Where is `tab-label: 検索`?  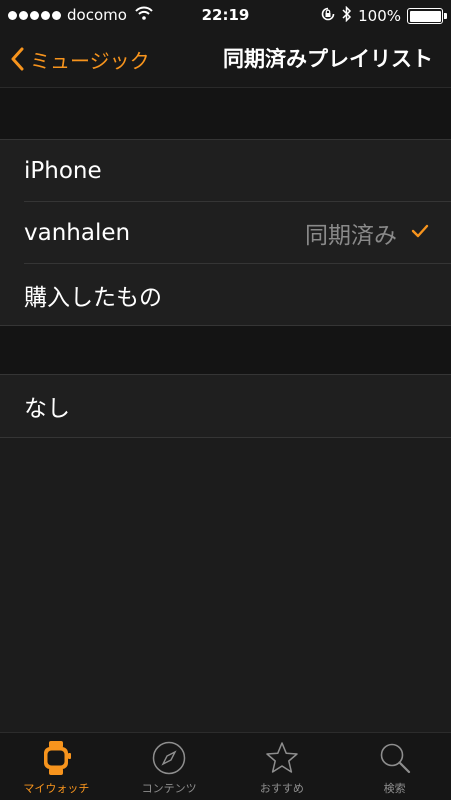 tab-label: 検索 is located at coordinates (394, 788).